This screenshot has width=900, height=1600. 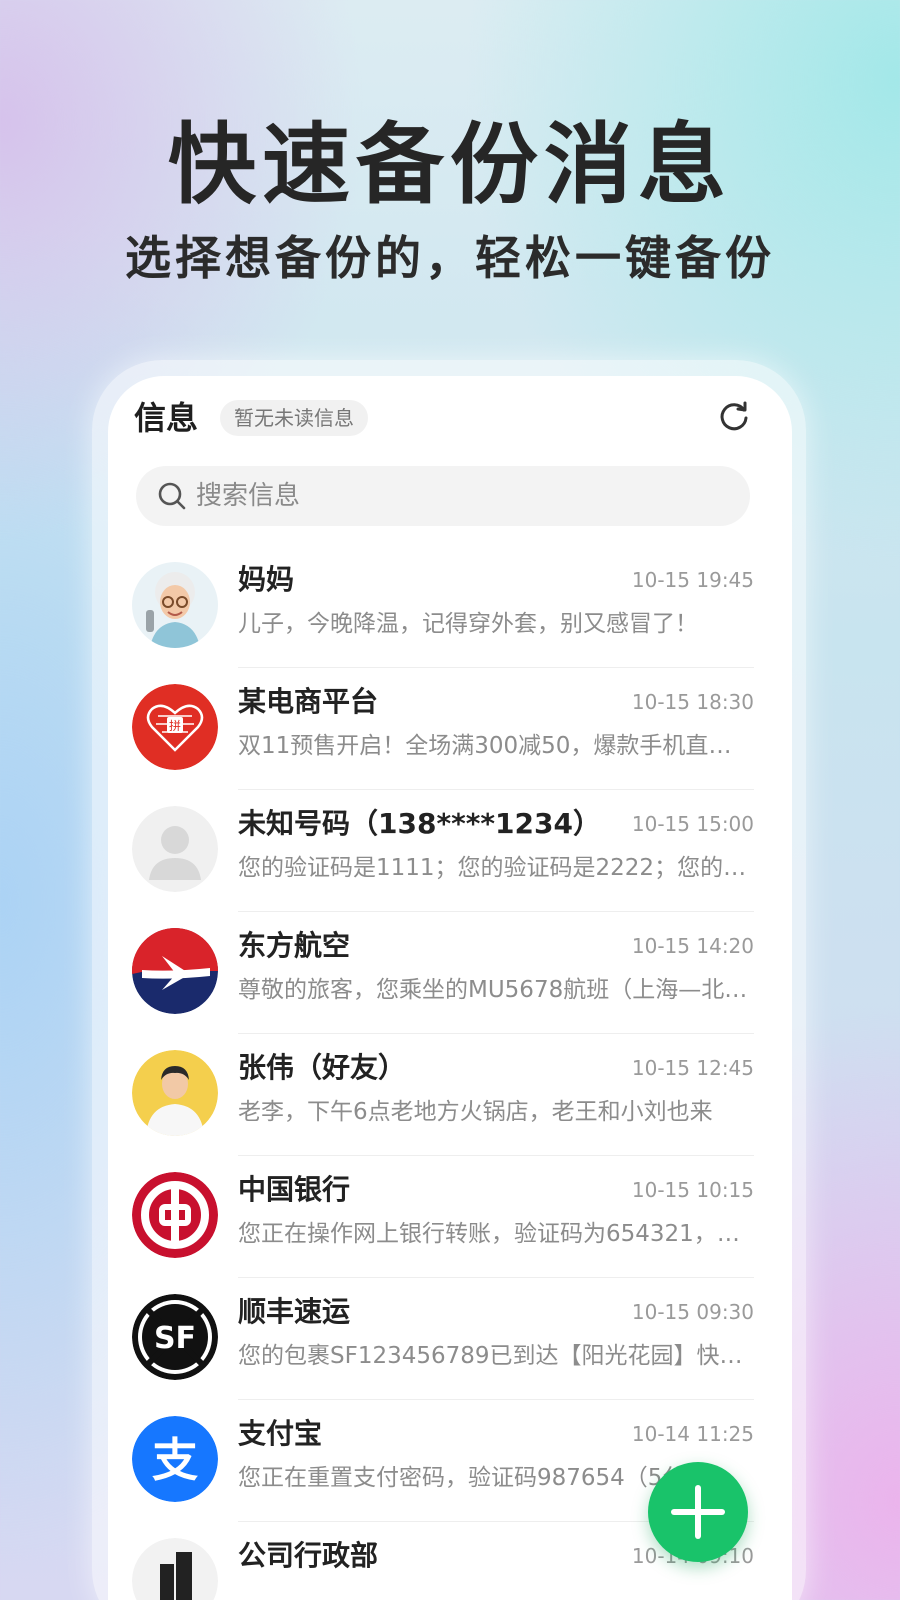 I want to click on svg-text: 支, so click(x=175, y=1460).